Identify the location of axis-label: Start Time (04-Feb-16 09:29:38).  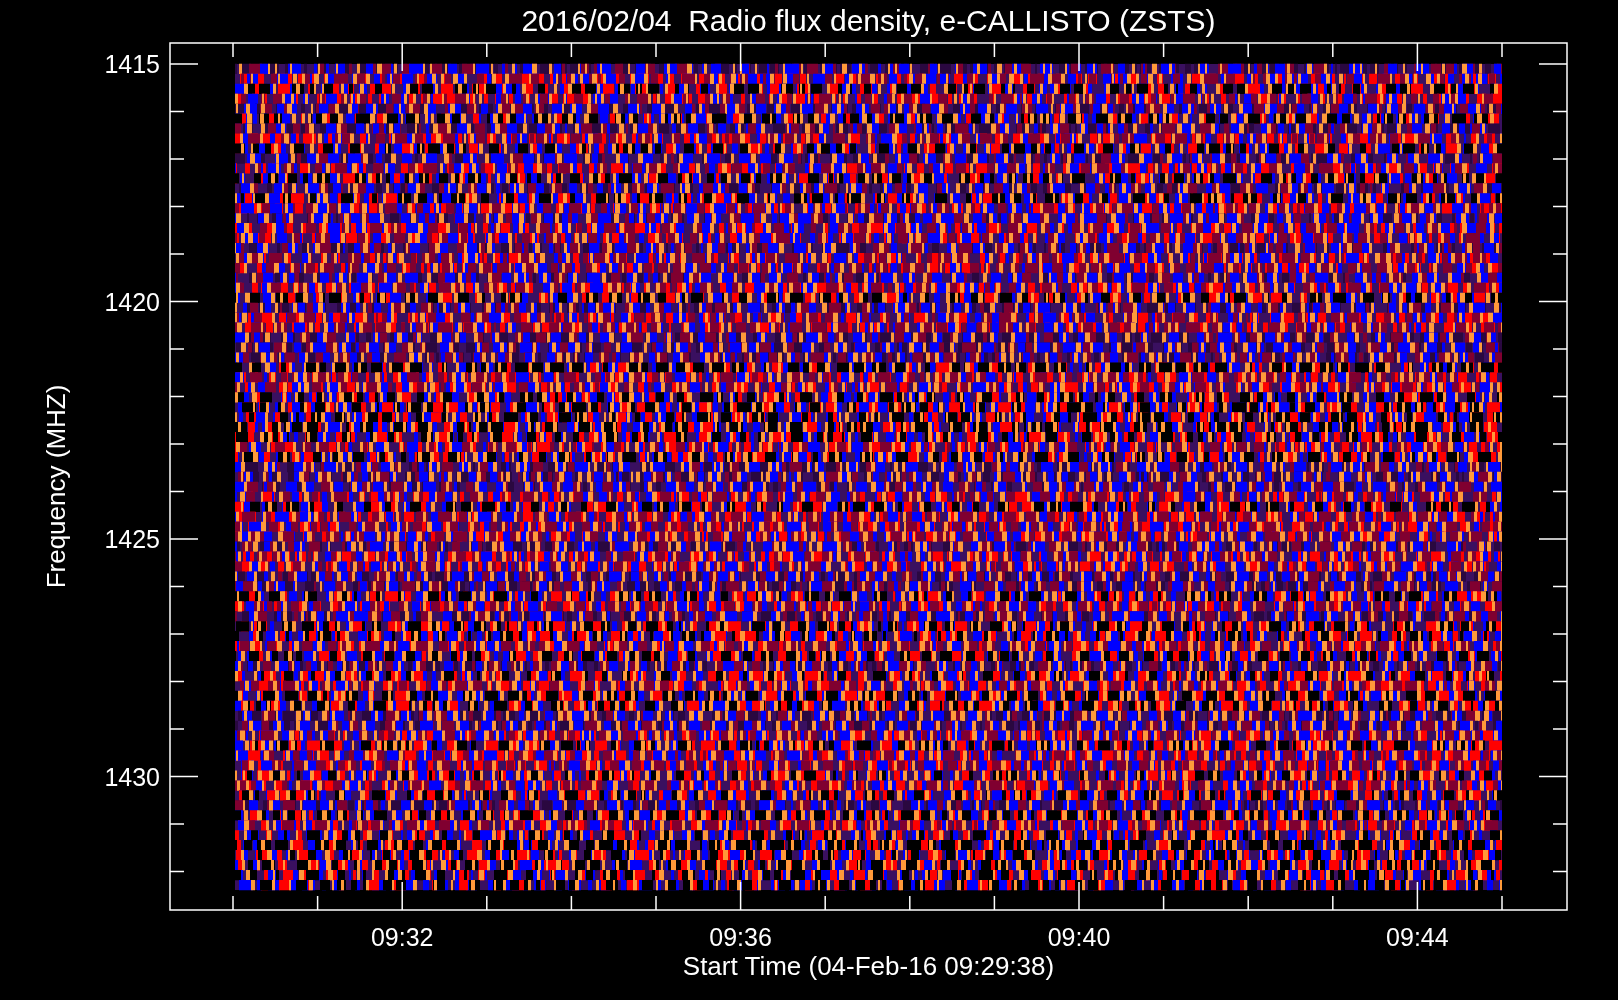
(868, 966).